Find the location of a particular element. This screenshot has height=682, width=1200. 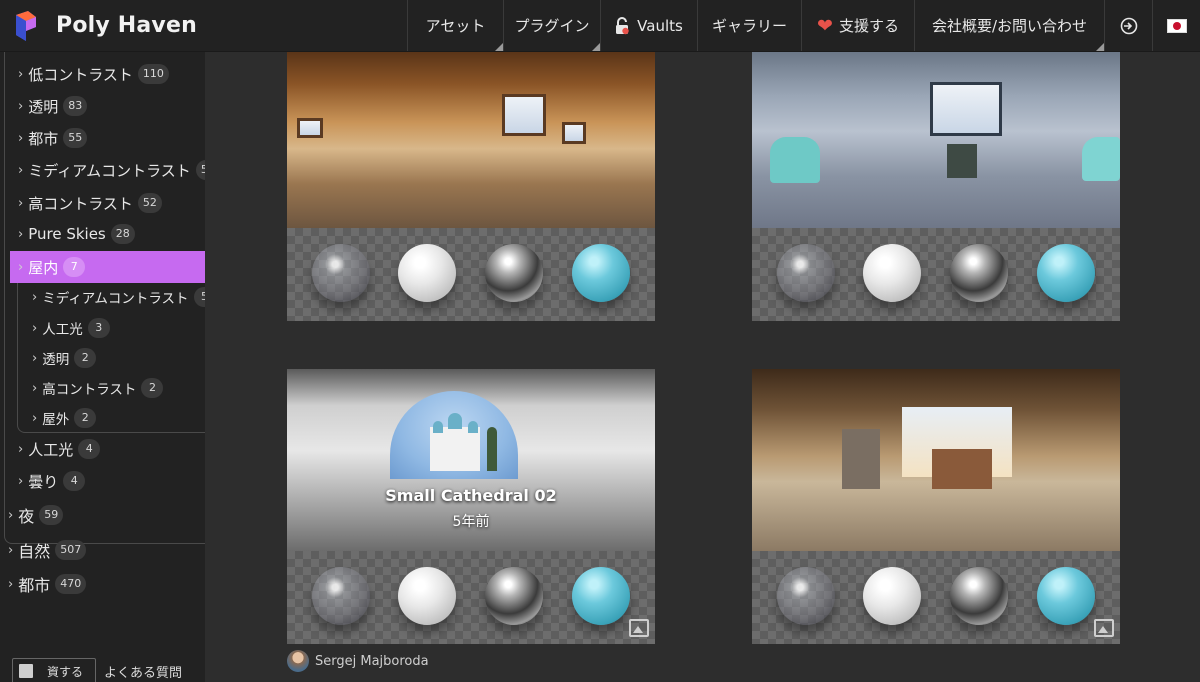

category-item: › 都市 55 is located at coordinates (53, 138).